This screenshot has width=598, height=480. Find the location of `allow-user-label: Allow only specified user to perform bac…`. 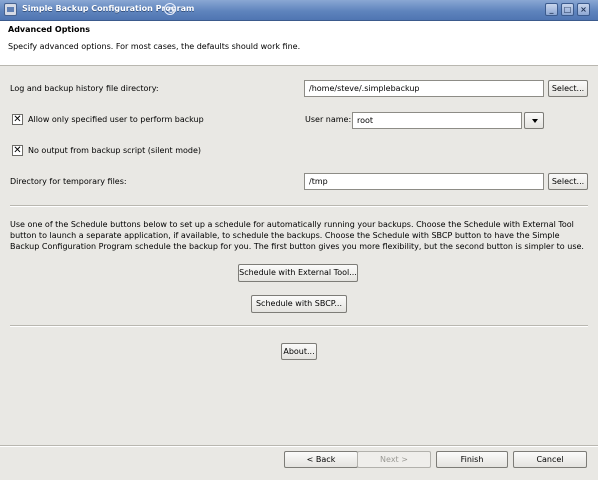

allow-user-label: Allow only specified user to perform bac… is located at coordinates (116, 119).